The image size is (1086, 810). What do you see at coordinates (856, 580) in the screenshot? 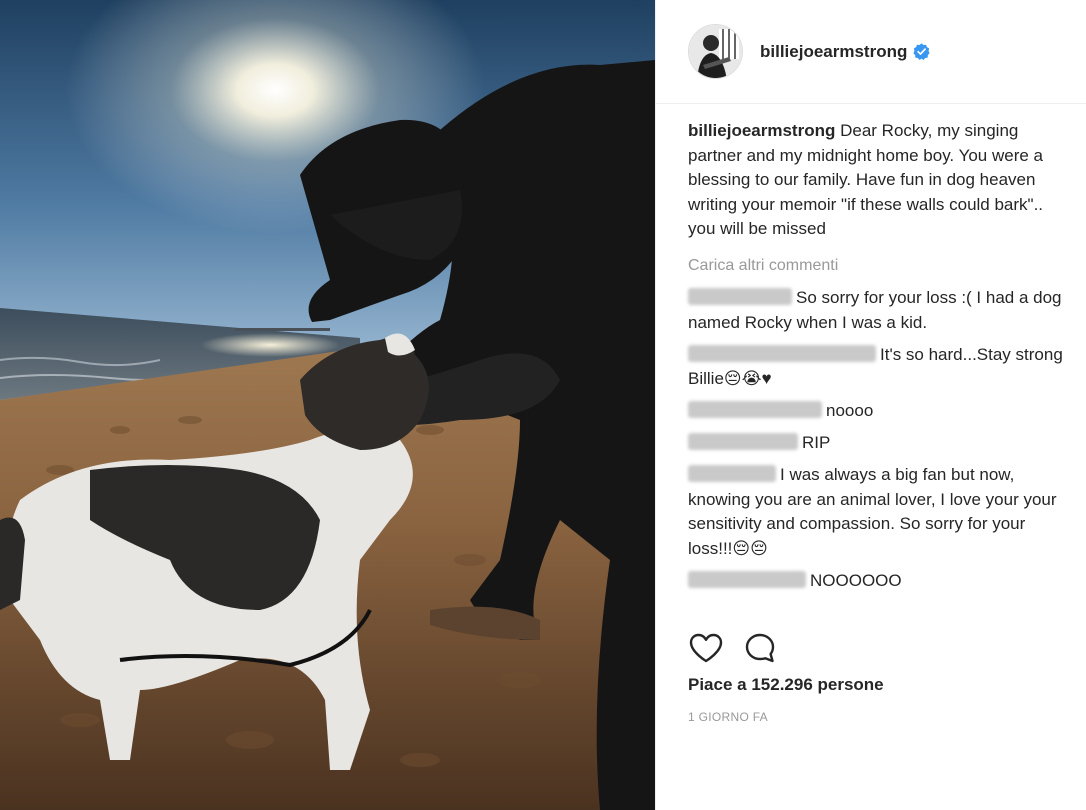
I see `comment-text: NOOOOOO` at bounding box center [856, 580].